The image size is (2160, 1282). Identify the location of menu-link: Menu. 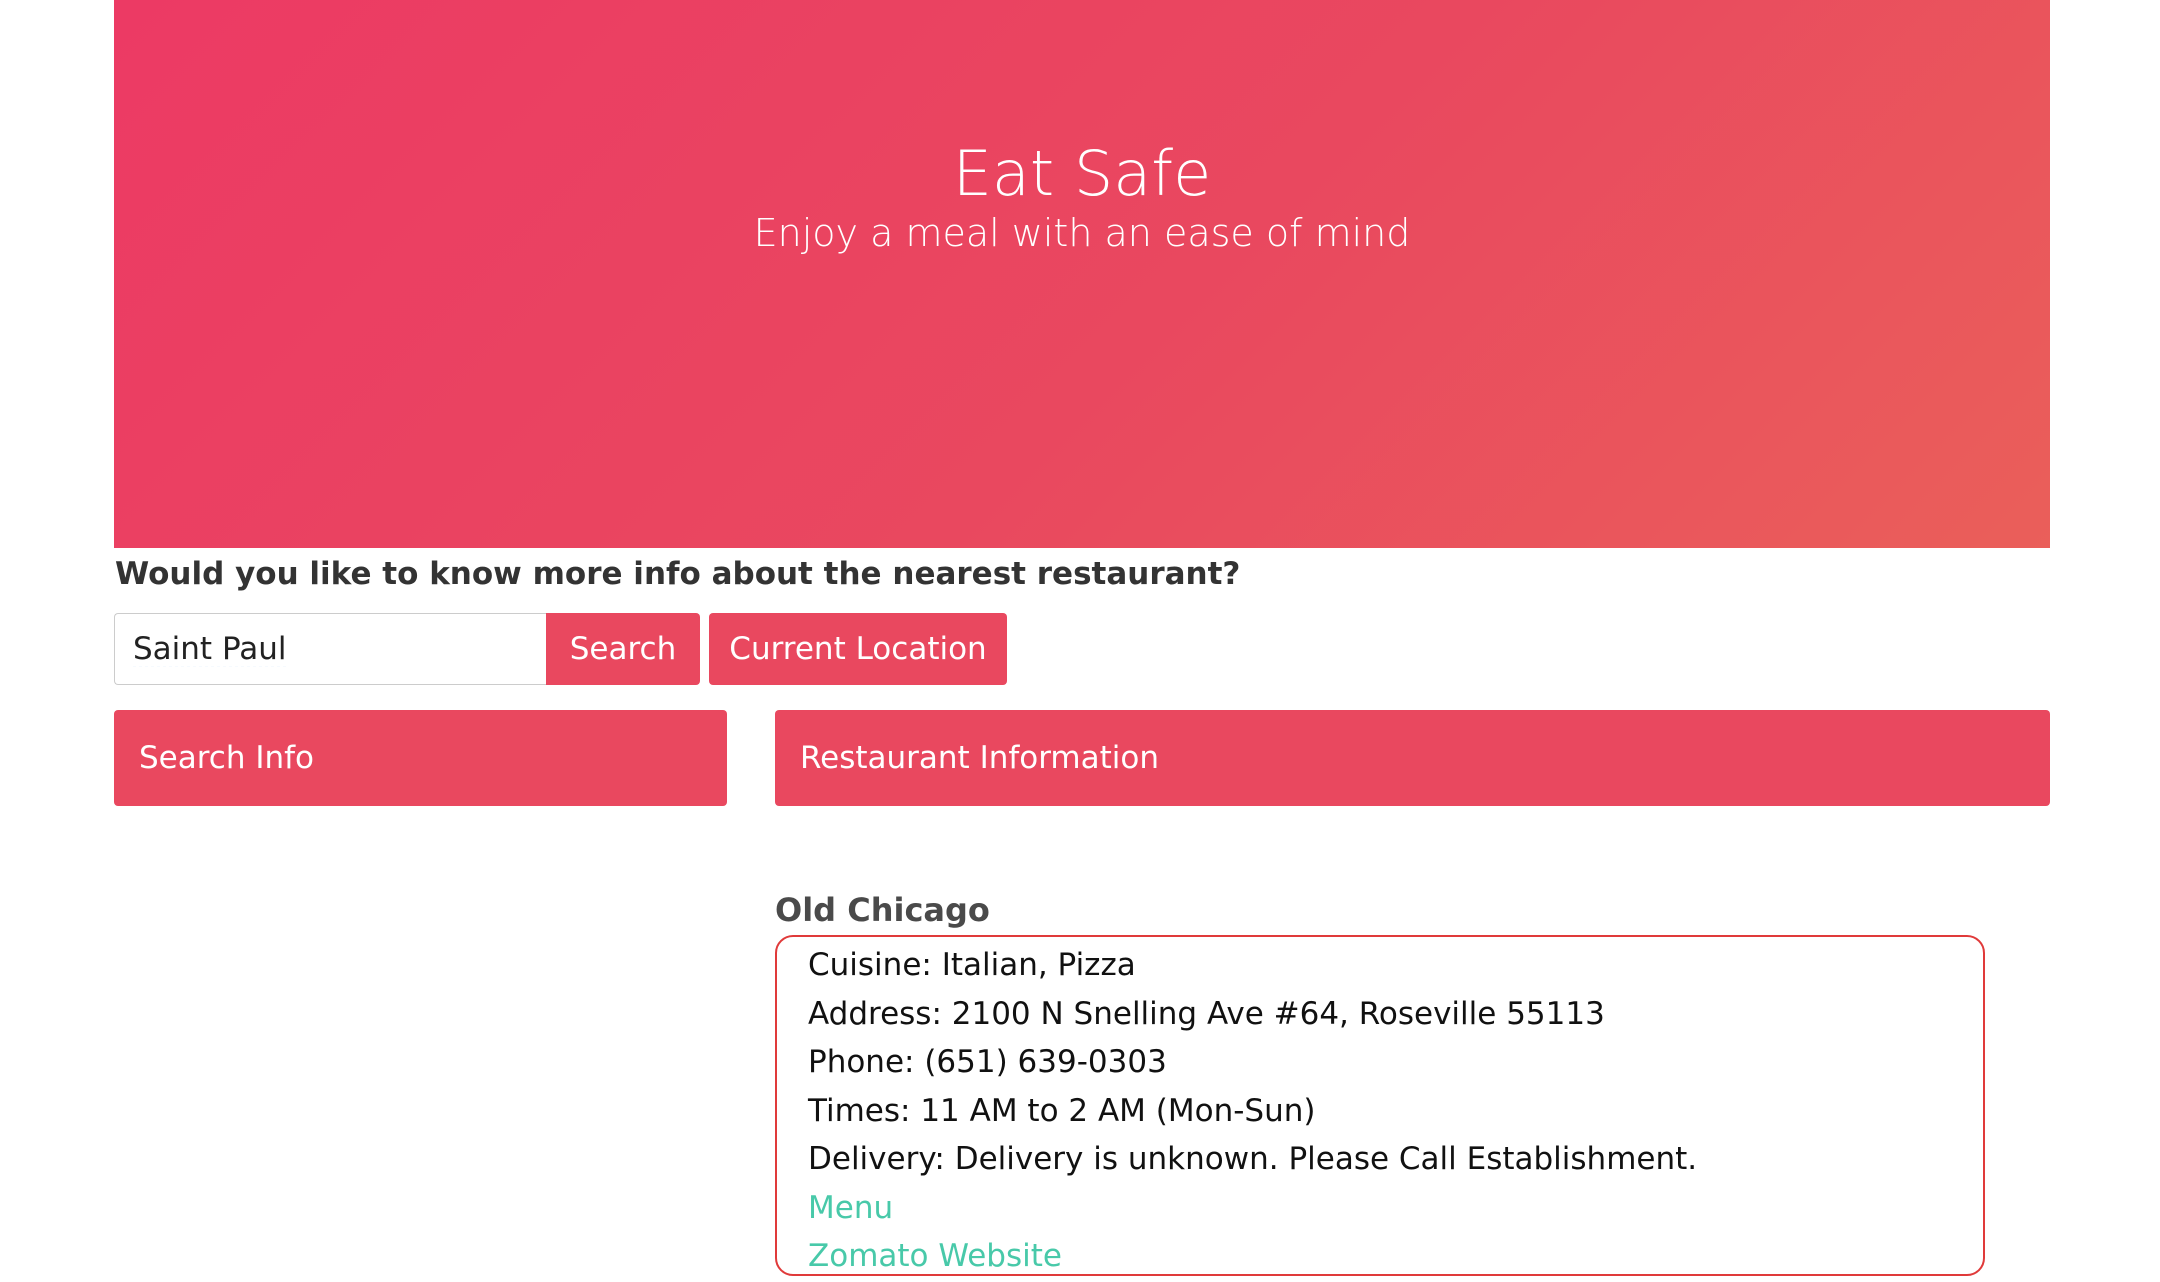
(1395, 1208).